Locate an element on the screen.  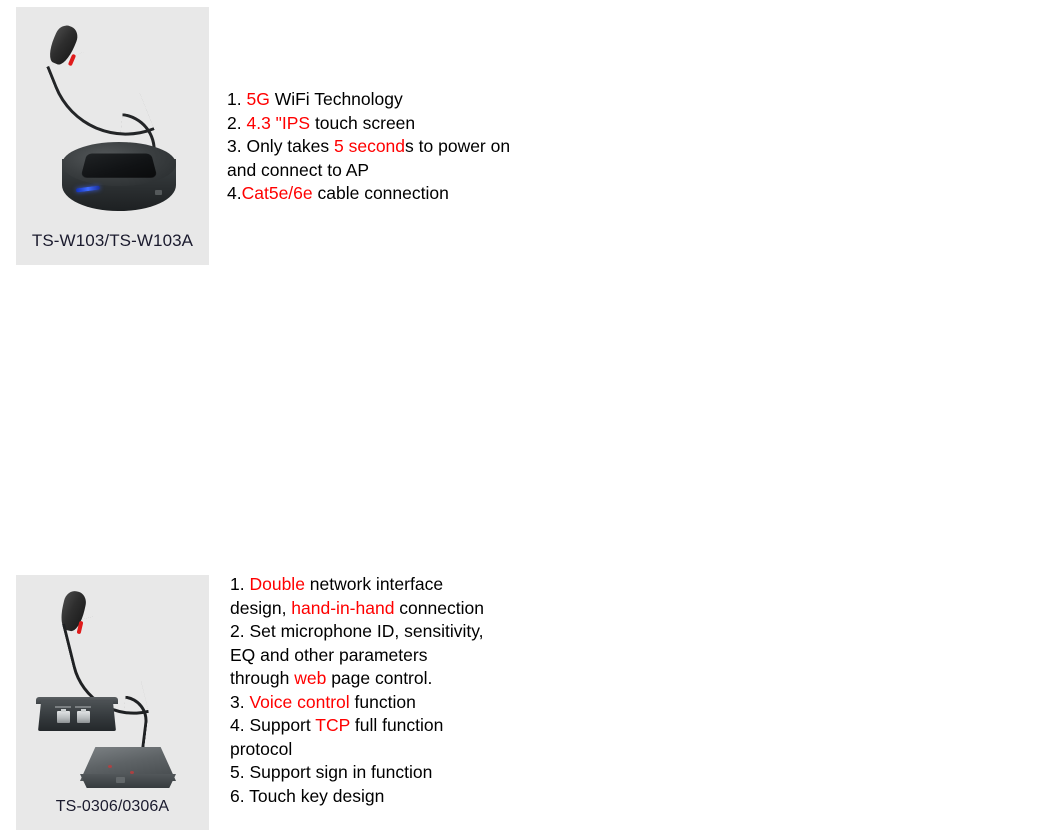
spec-text: page control. is located at coordinates (379, 678).